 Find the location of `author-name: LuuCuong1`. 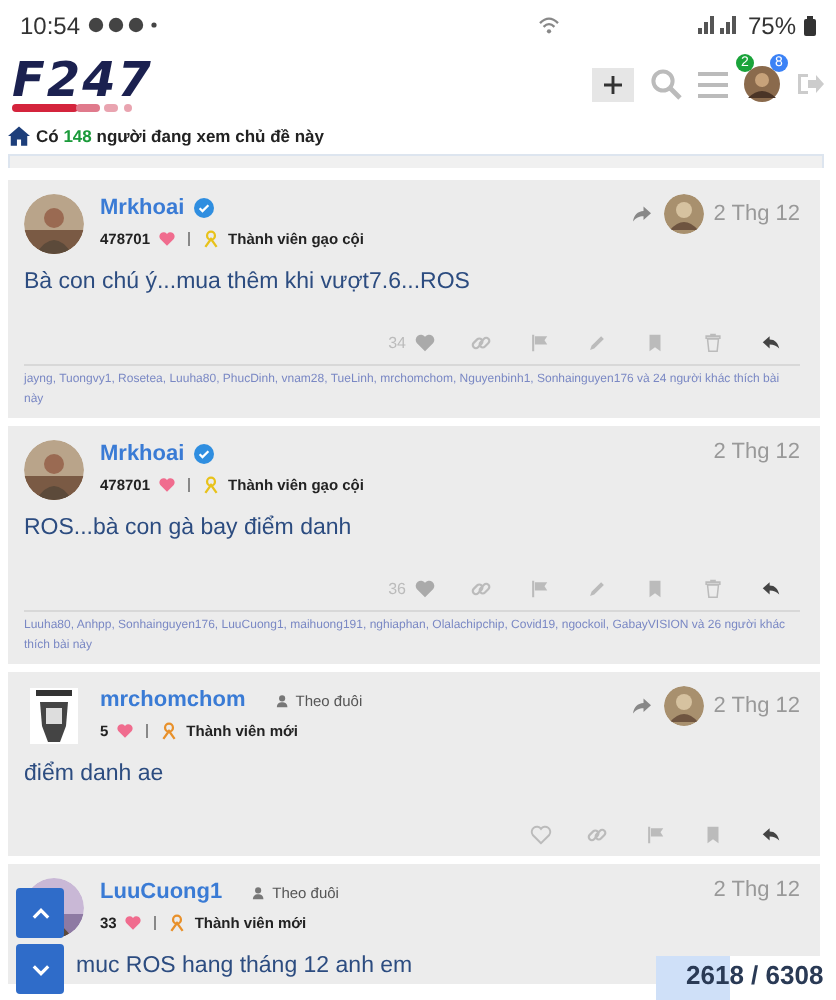

author-name: LuuCuong1 is located at coordinates (161, 892).